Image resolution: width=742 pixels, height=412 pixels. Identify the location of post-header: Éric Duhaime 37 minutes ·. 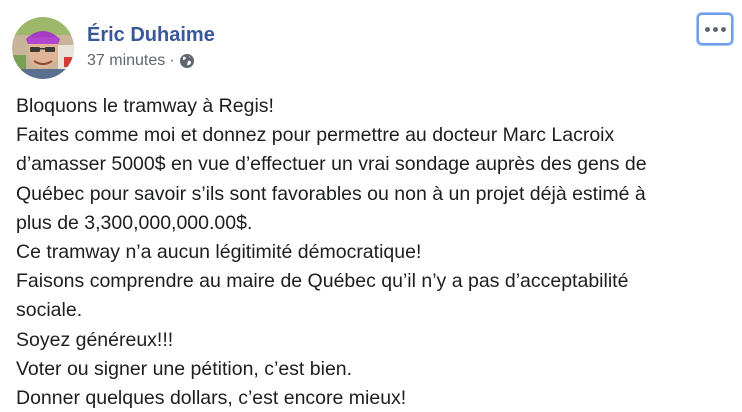
(113, 48).